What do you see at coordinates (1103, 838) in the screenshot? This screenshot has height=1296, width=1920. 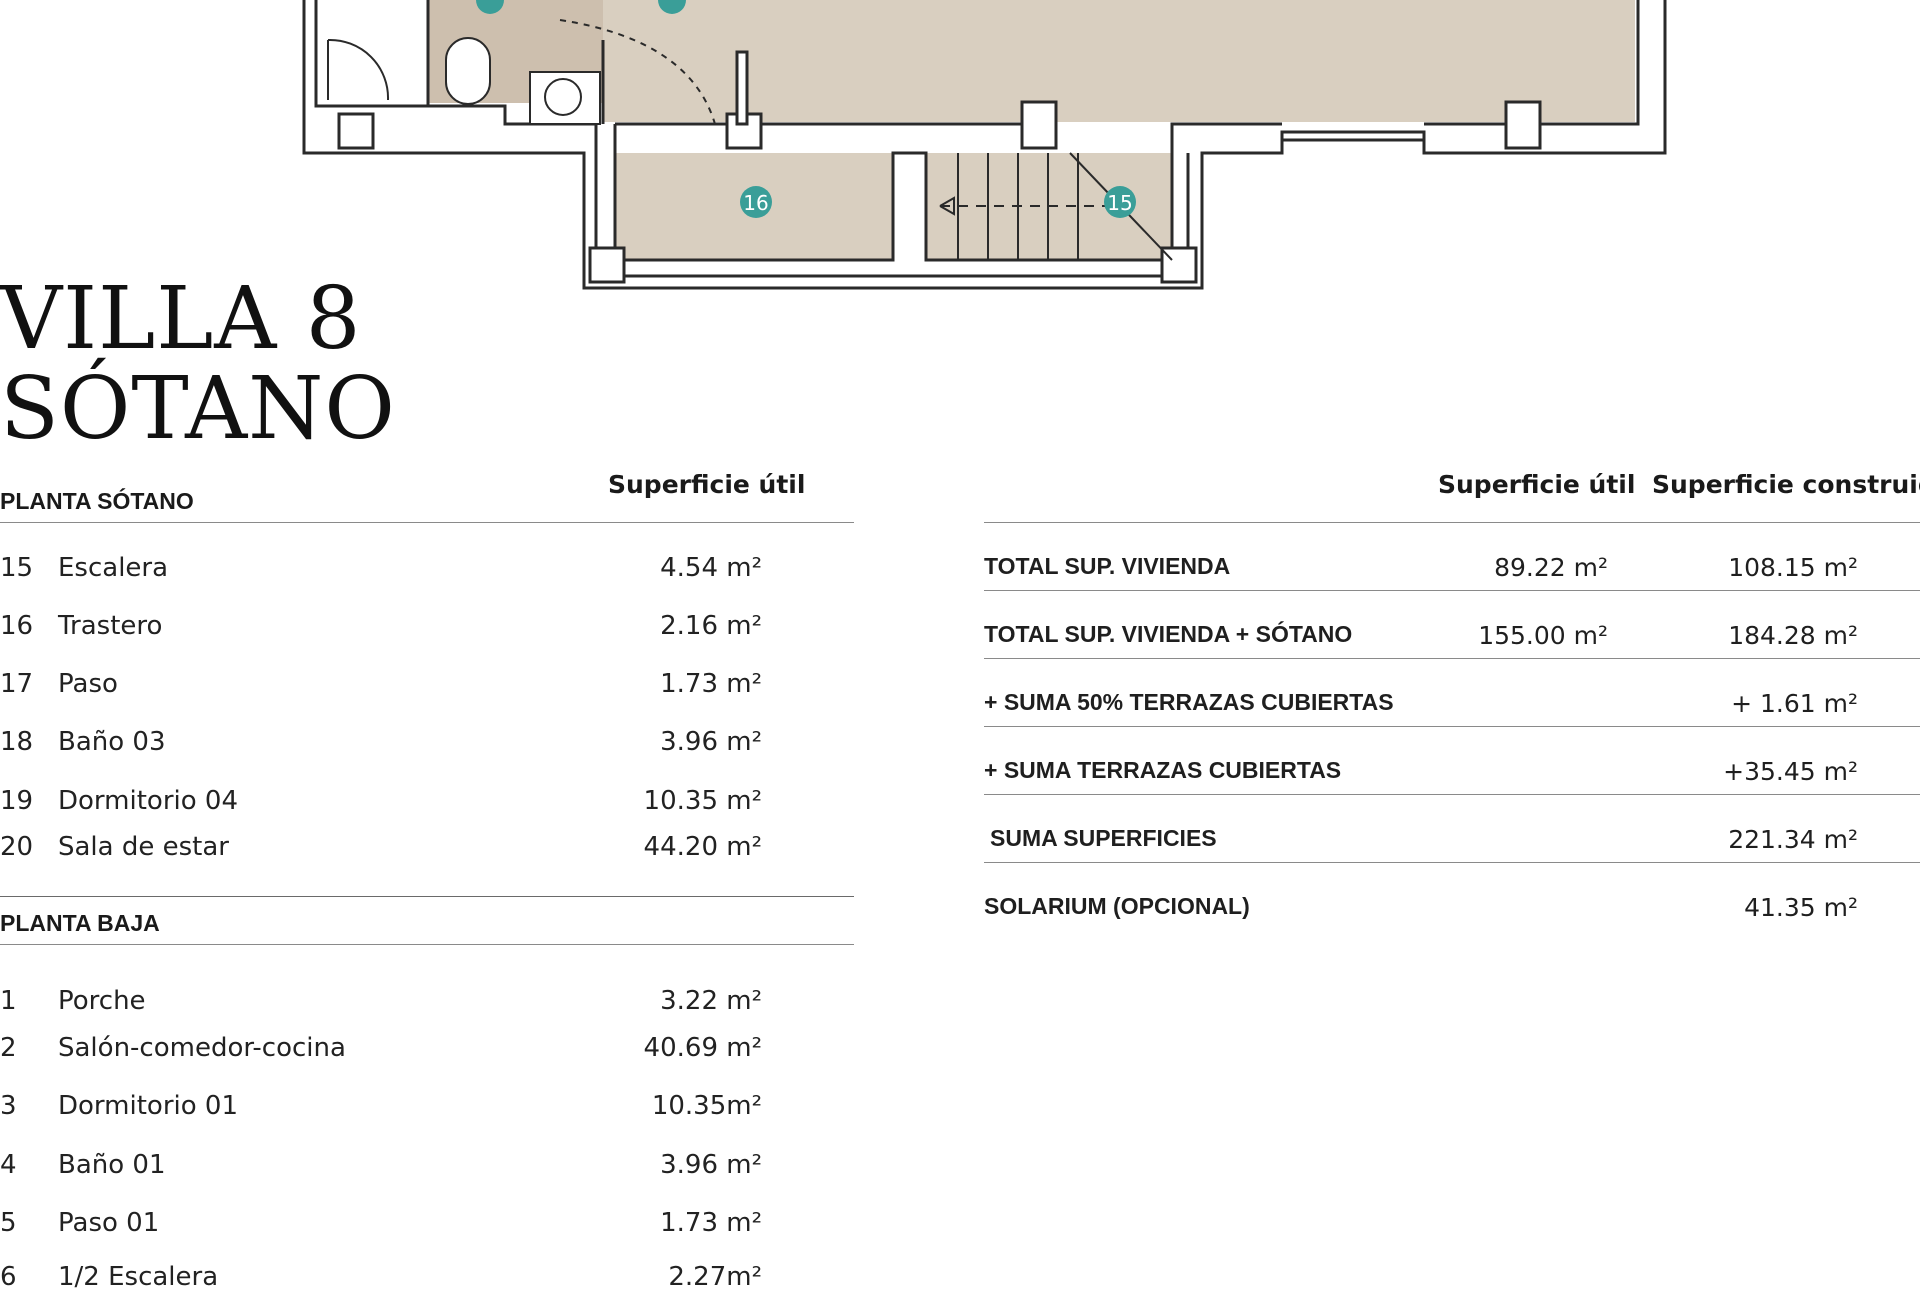 I see `total-label: SUMA SUPERFICIES` at bounding box center [1103, 838].